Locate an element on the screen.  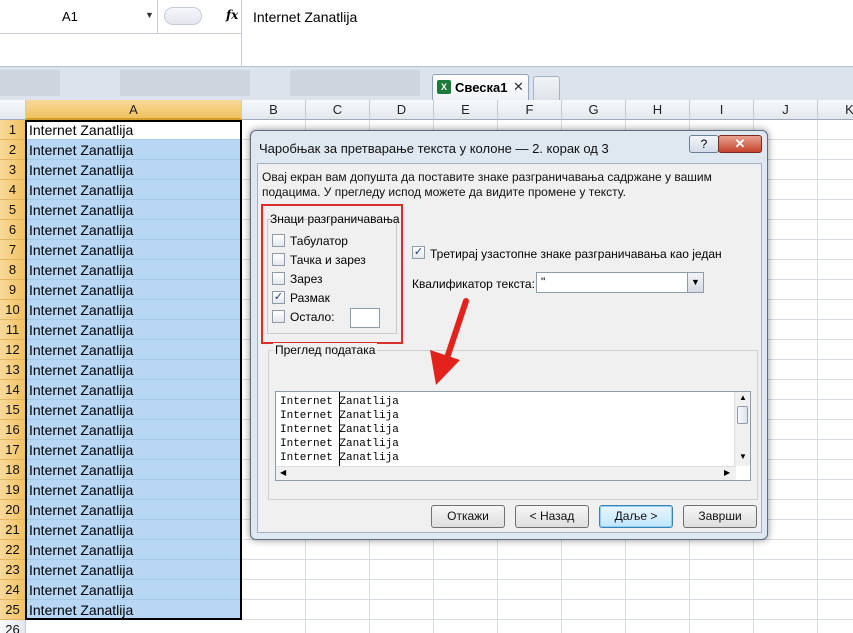
row-header: 12 is located at coordinates (13, 350).